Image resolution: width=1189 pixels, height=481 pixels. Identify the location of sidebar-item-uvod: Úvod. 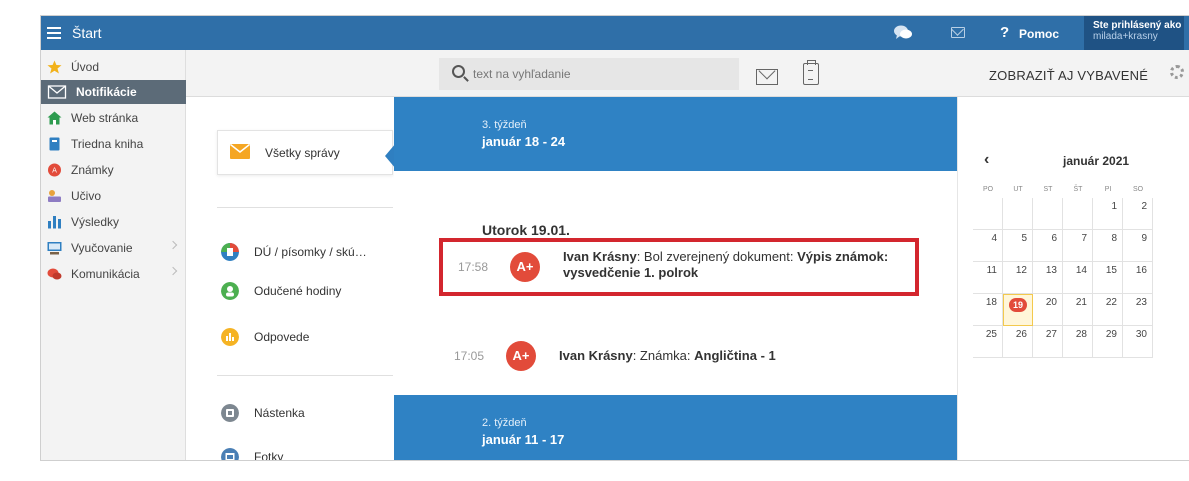
(113, 67).